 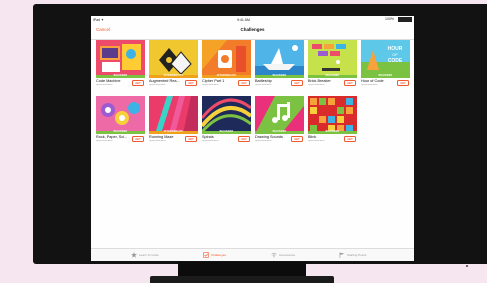 What do you see at coordinates (219, 255) in the screenshot?
I see `tab-label: Challenges` at bounding box center [219, 255].